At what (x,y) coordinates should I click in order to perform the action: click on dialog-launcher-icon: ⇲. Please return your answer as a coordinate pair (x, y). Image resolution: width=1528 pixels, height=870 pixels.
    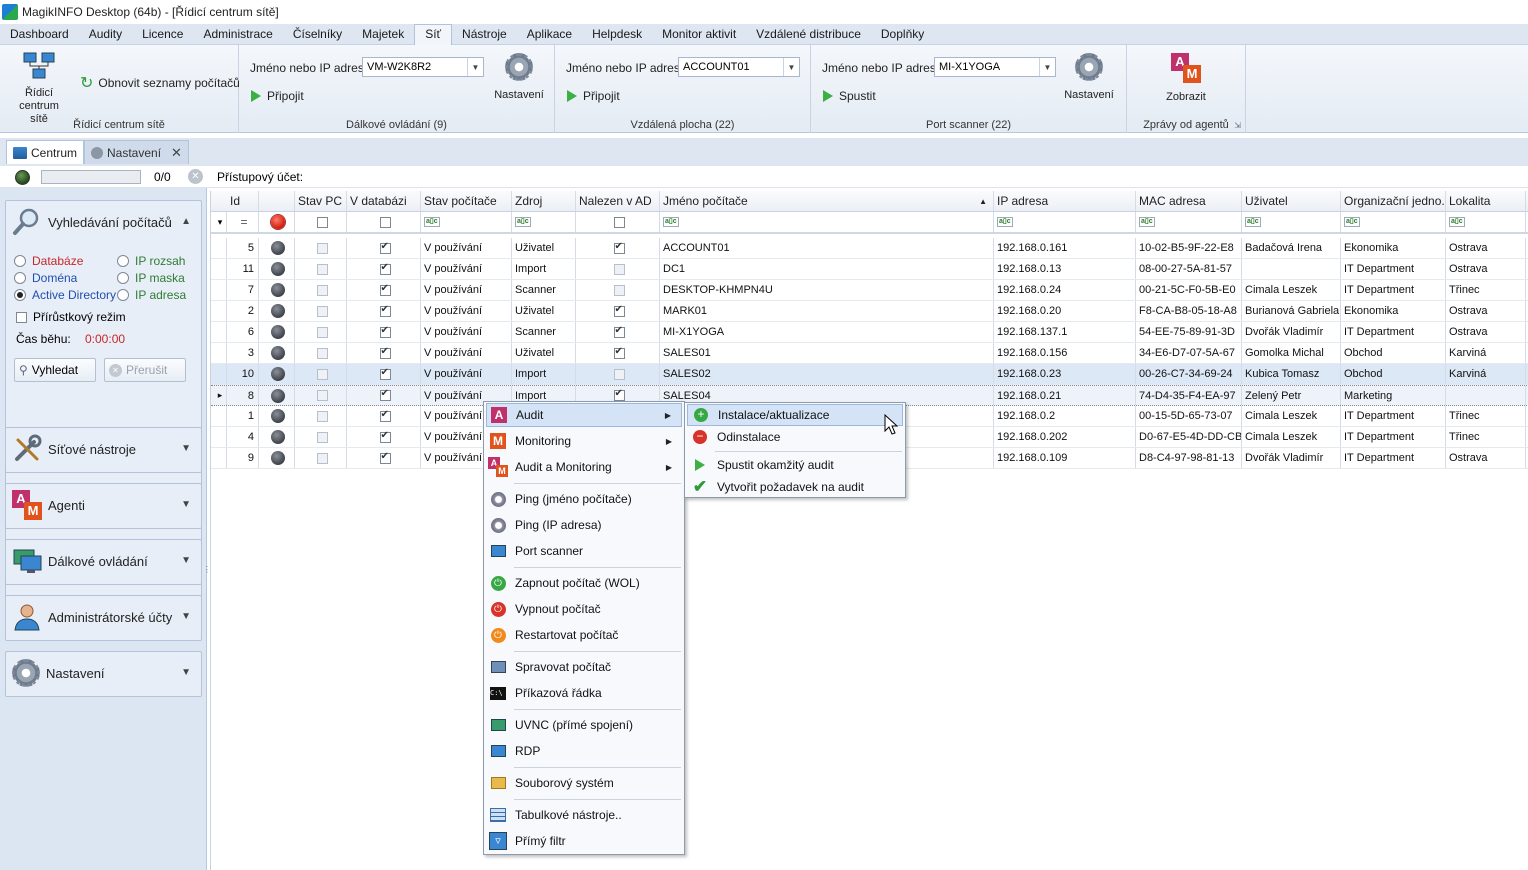
    Looking at the image, I should click on (1237, 125).